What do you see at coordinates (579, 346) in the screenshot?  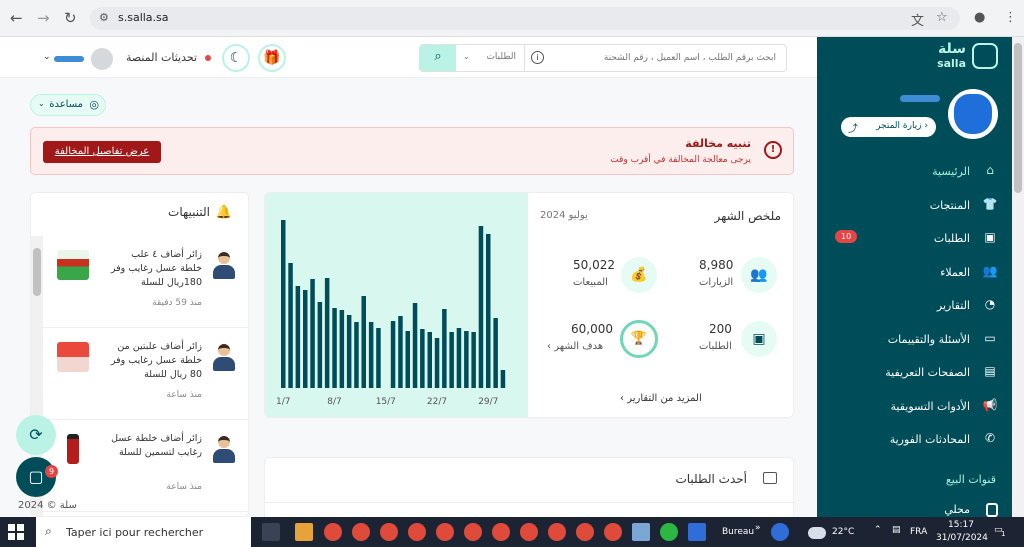 I see `goal-label: هدف الشهر` at bounding box center [579, 346].